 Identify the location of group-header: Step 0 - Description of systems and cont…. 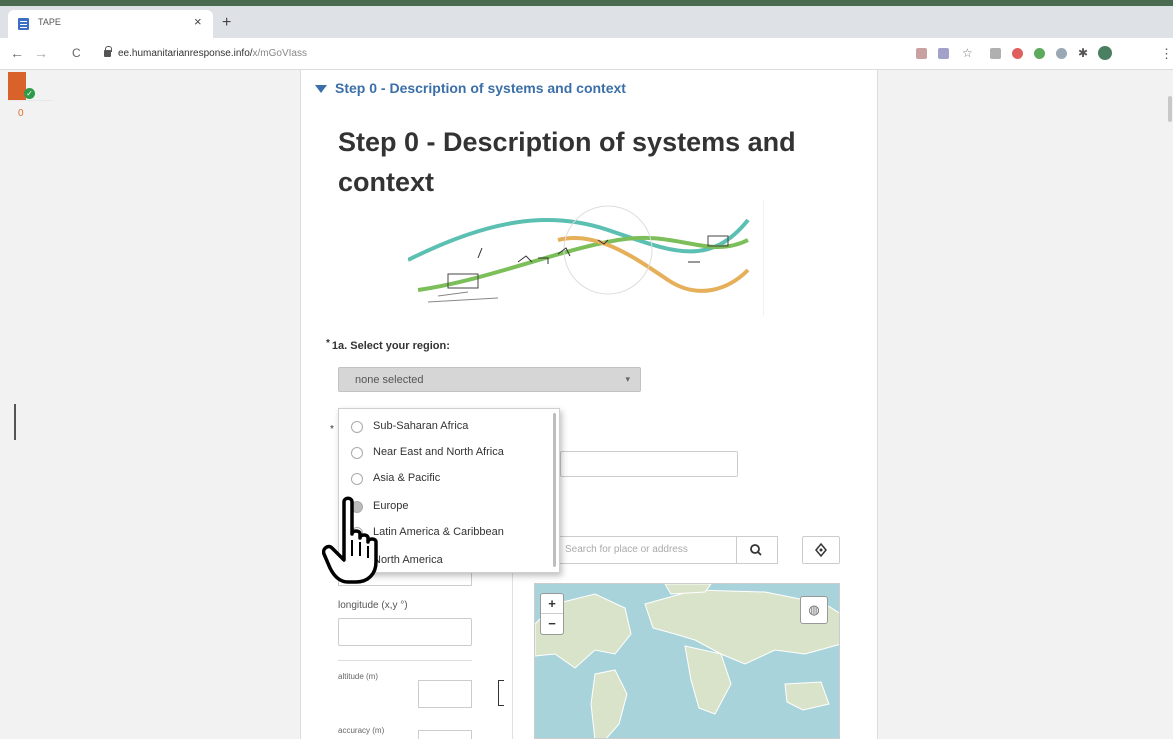
(470, 88).